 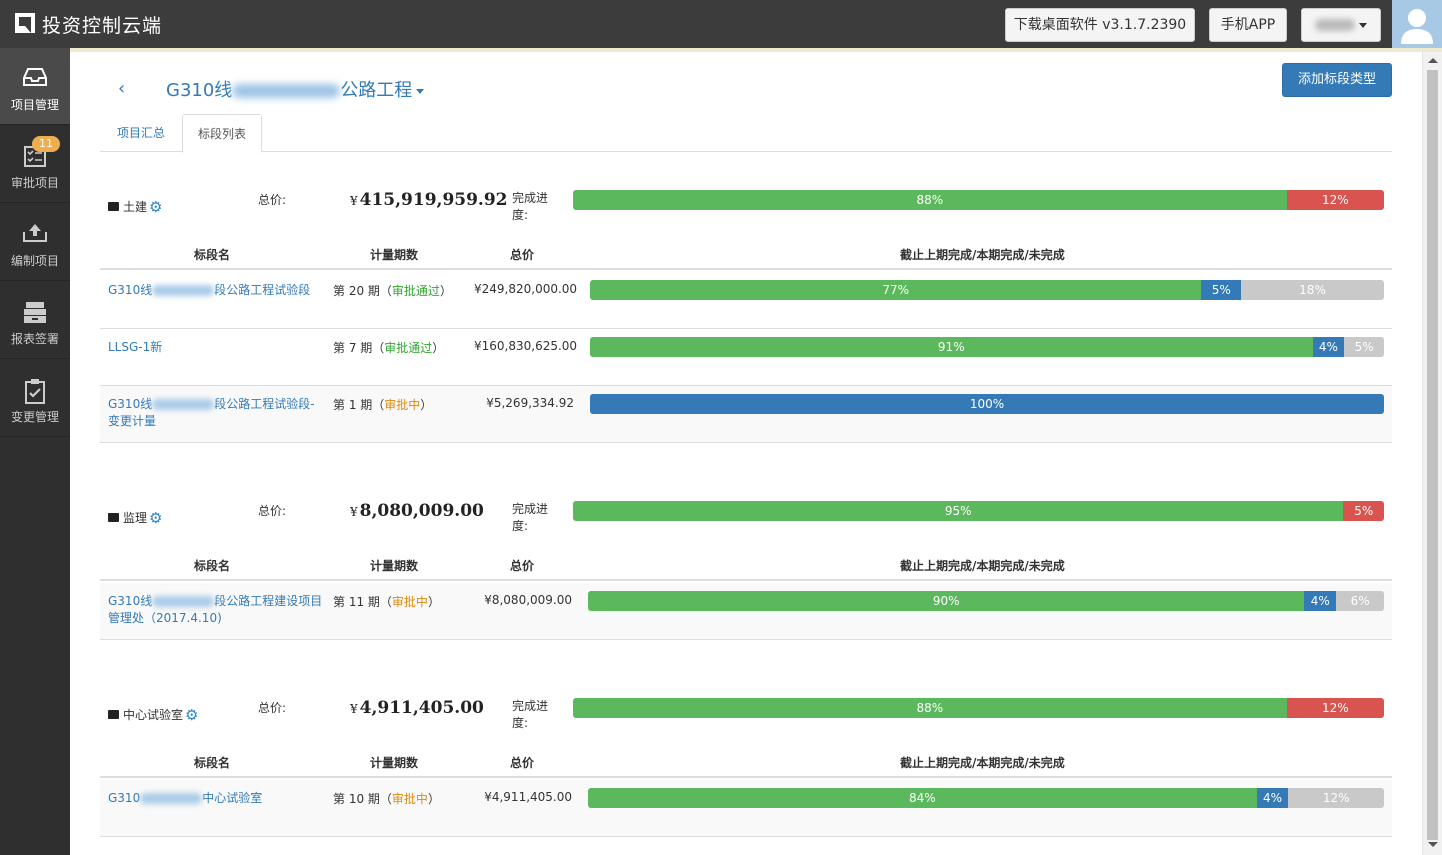 What do you see at coordinates (376, 90) in the screenshot?
I see `project-title-suffix: 公路工程` at bounding box center [376, 90].